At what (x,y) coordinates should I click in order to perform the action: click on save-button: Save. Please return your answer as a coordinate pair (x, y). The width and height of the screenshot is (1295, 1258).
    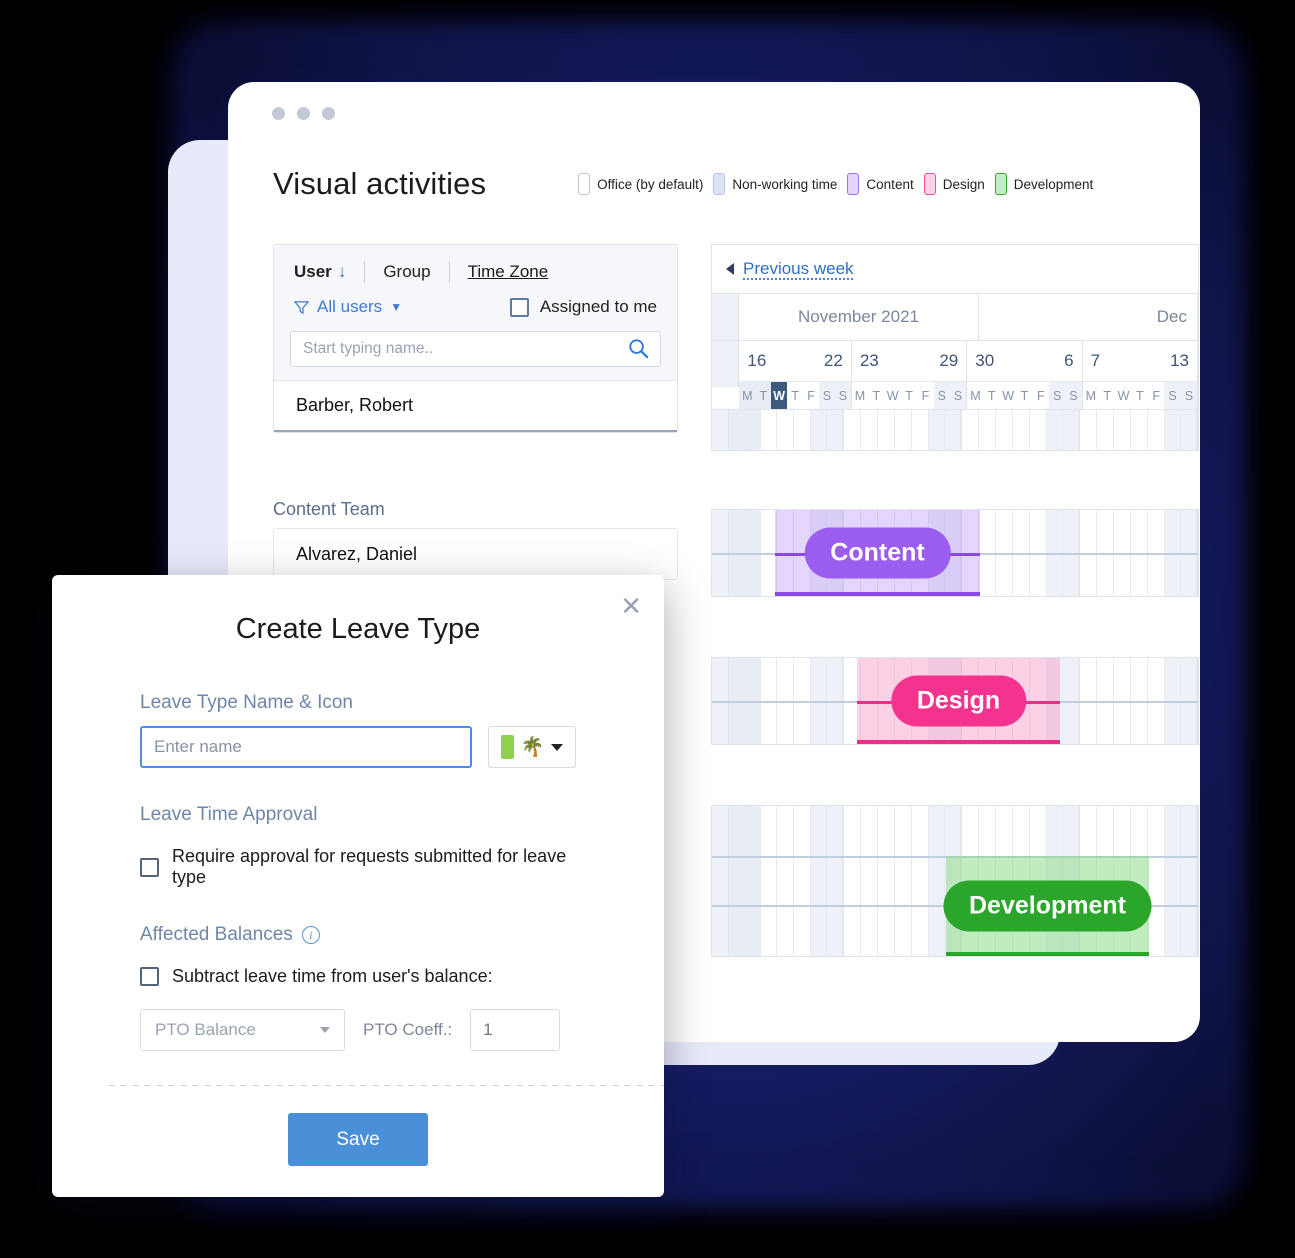
    Looking at the image, I should click on (358, 1139).